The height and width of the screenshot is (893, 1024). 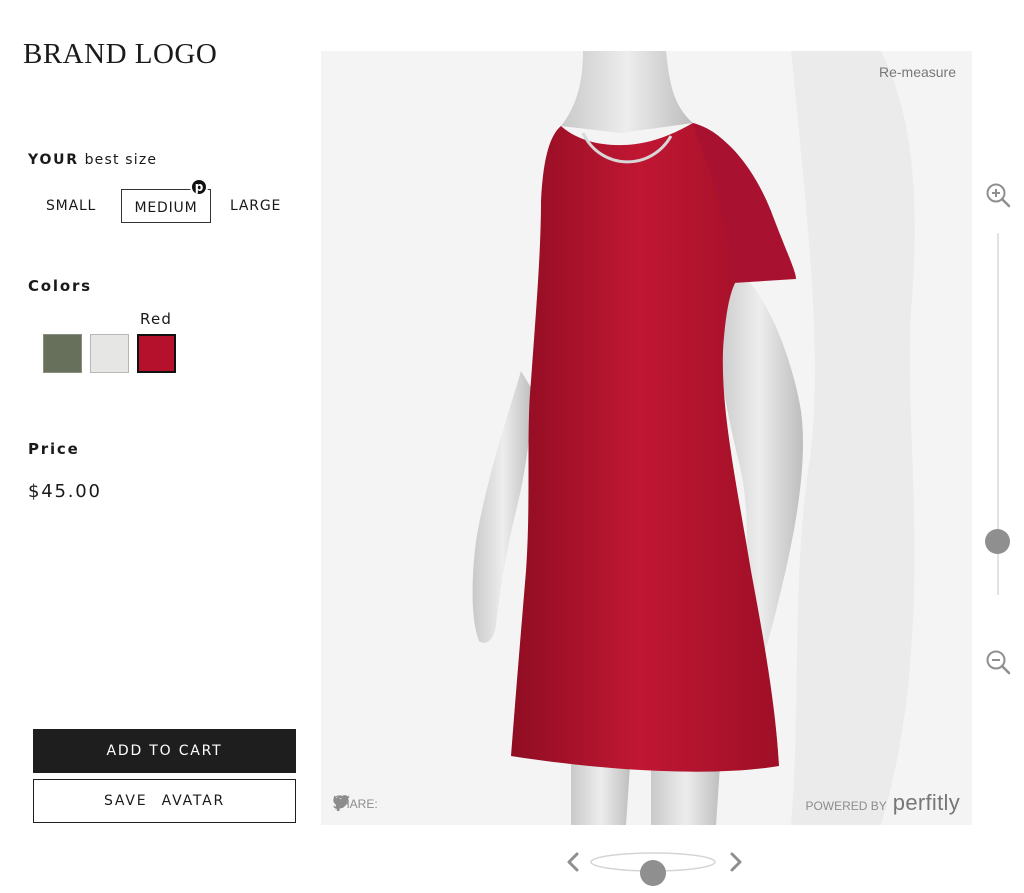 What do you see at coordinates (846, 806) in the screenshot?
I see `powered-by-label: POWERED BY` at bounding box center [846, 806].